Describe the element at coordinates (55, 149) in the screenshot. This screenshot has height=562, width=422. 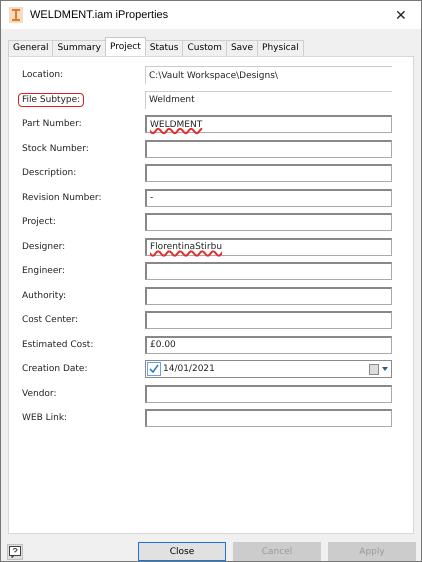
I see `field-label: Stock Number:` at that location.